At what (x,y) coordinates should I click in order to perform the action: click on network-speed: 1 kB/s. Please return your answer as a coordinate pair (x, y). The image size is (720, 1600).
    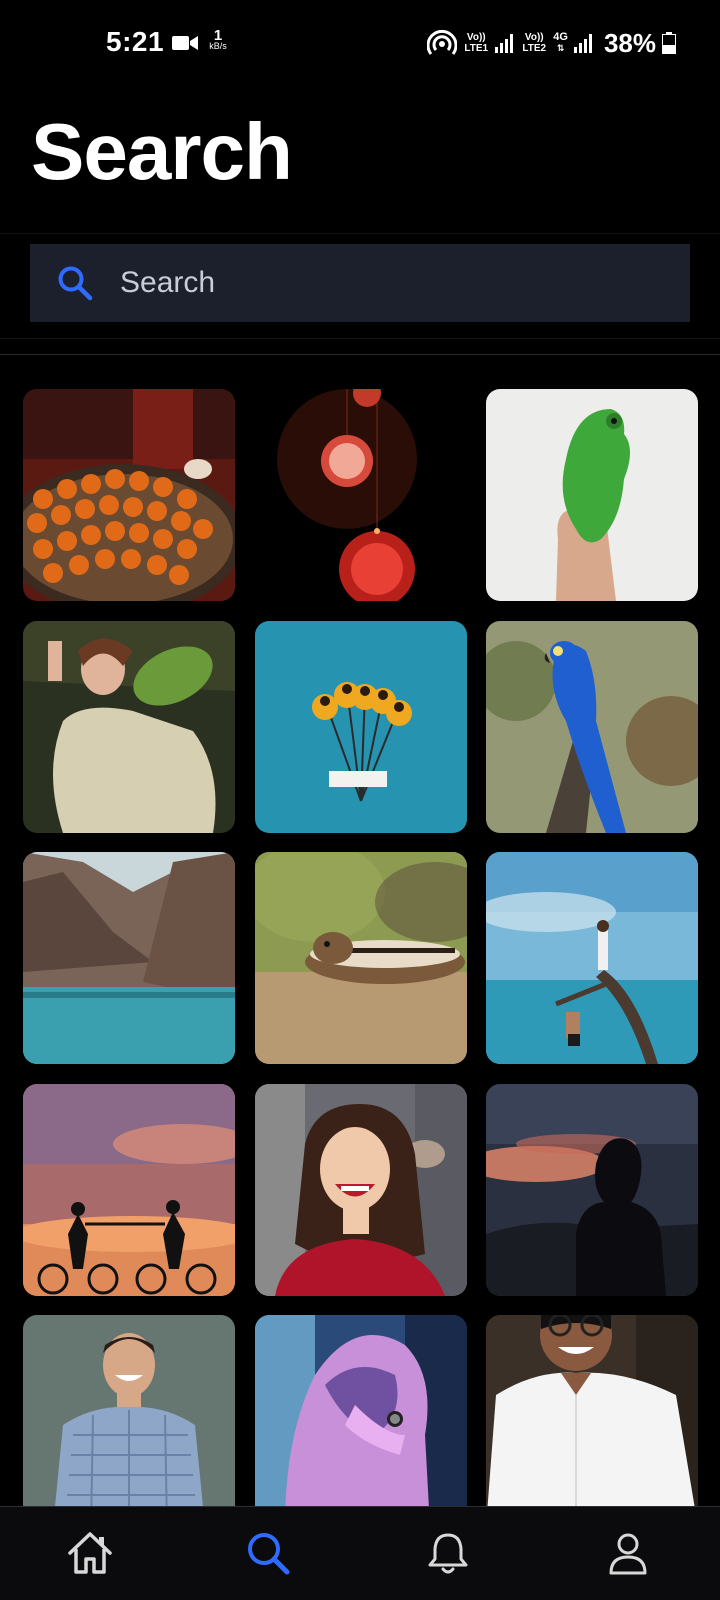
    Looking at the image, I should click on (218, 39).